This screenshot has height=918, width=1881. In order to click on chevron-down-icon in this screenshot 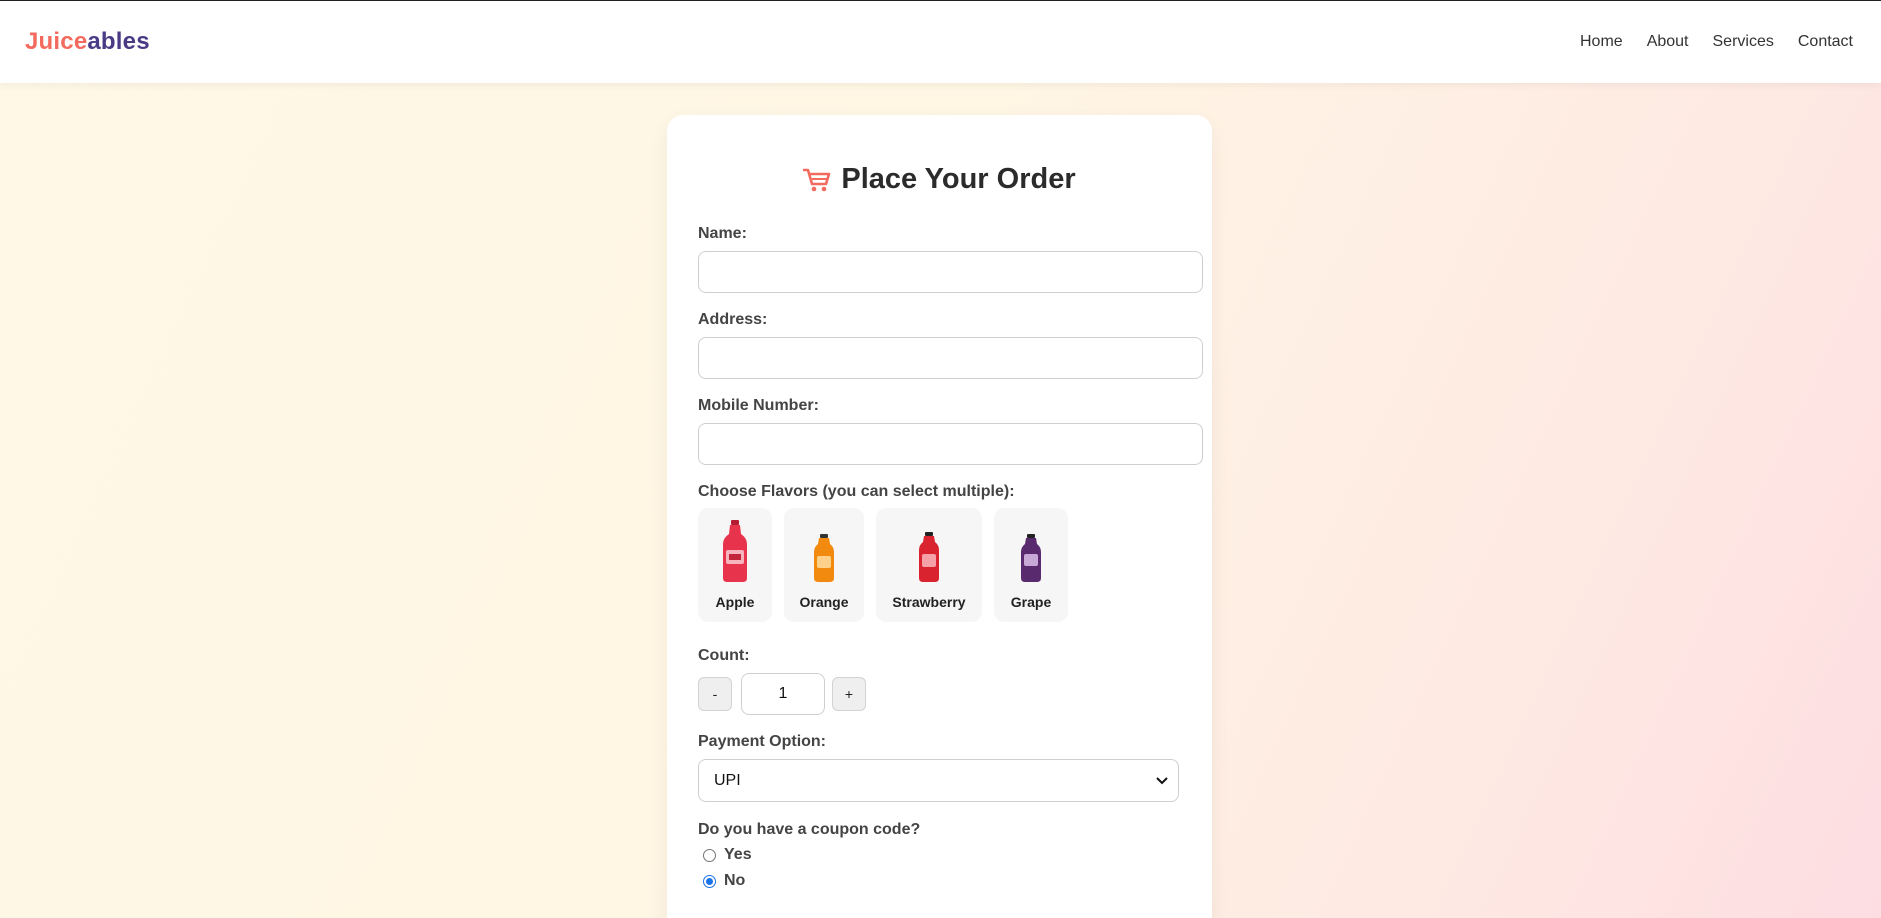, I will do `click(1162, 781)`.